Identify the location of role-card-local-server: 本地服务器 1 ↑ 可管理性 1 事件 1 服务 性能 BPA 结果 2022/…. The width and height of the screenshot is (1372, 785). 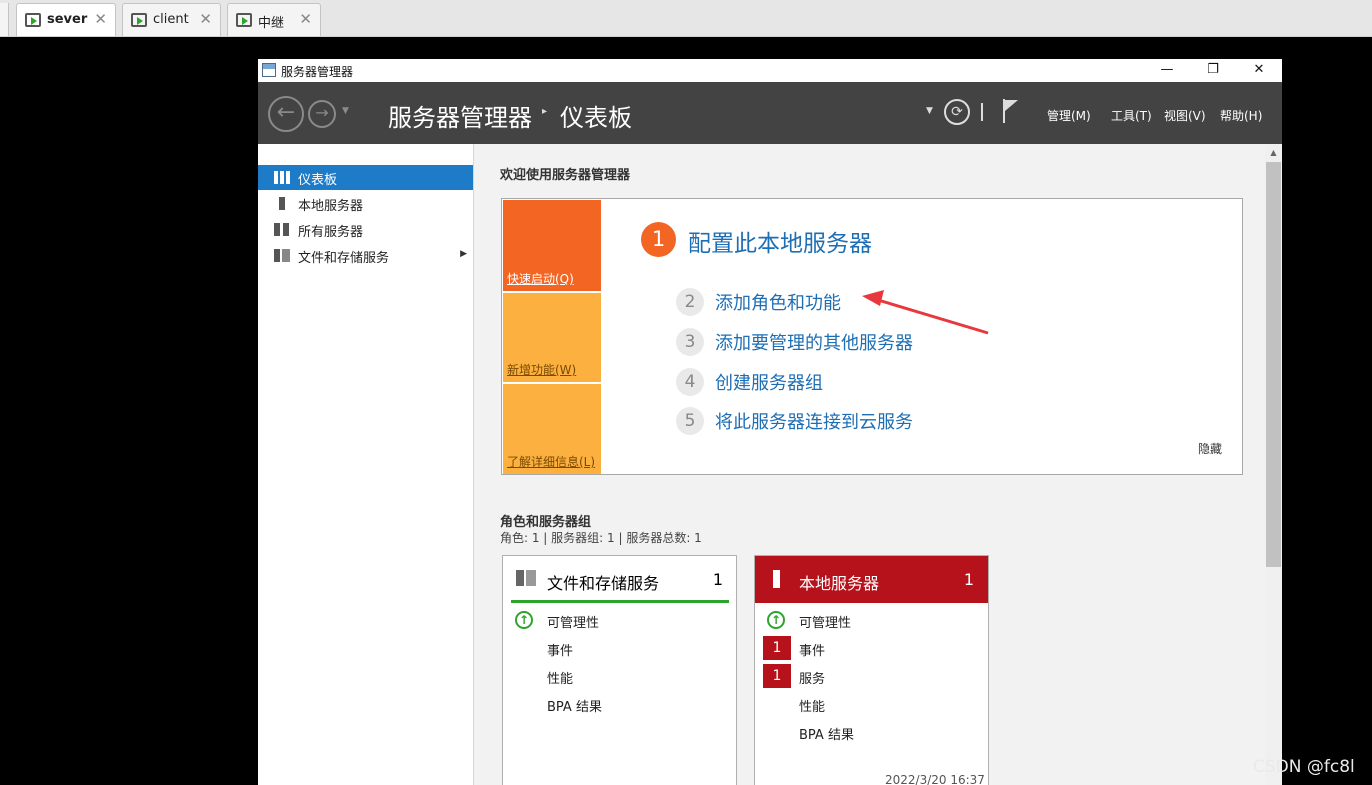
(871, 670).